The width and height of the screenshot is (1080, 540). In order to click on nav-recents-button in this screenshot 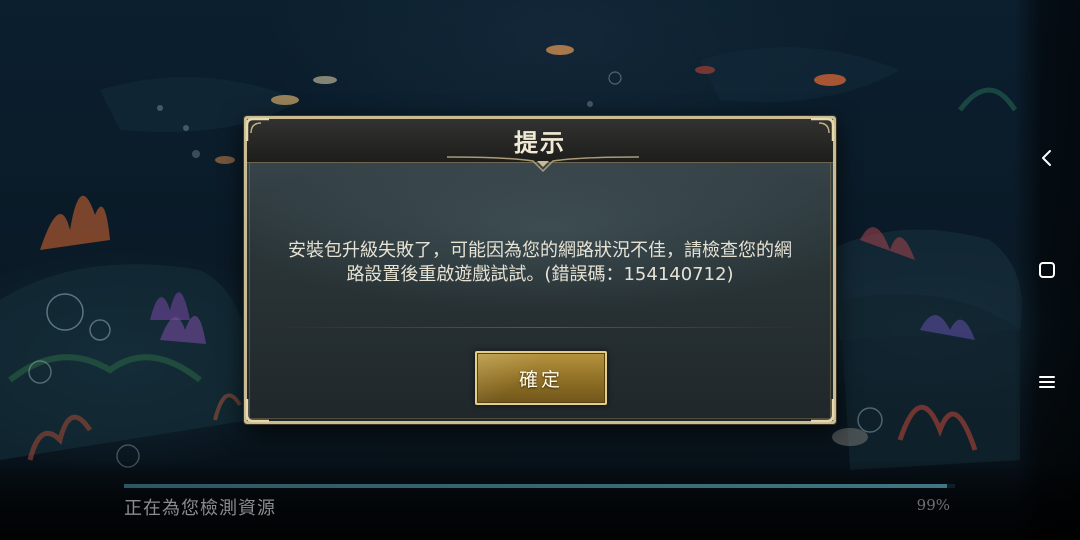, I will do `click(1047, 382)`.